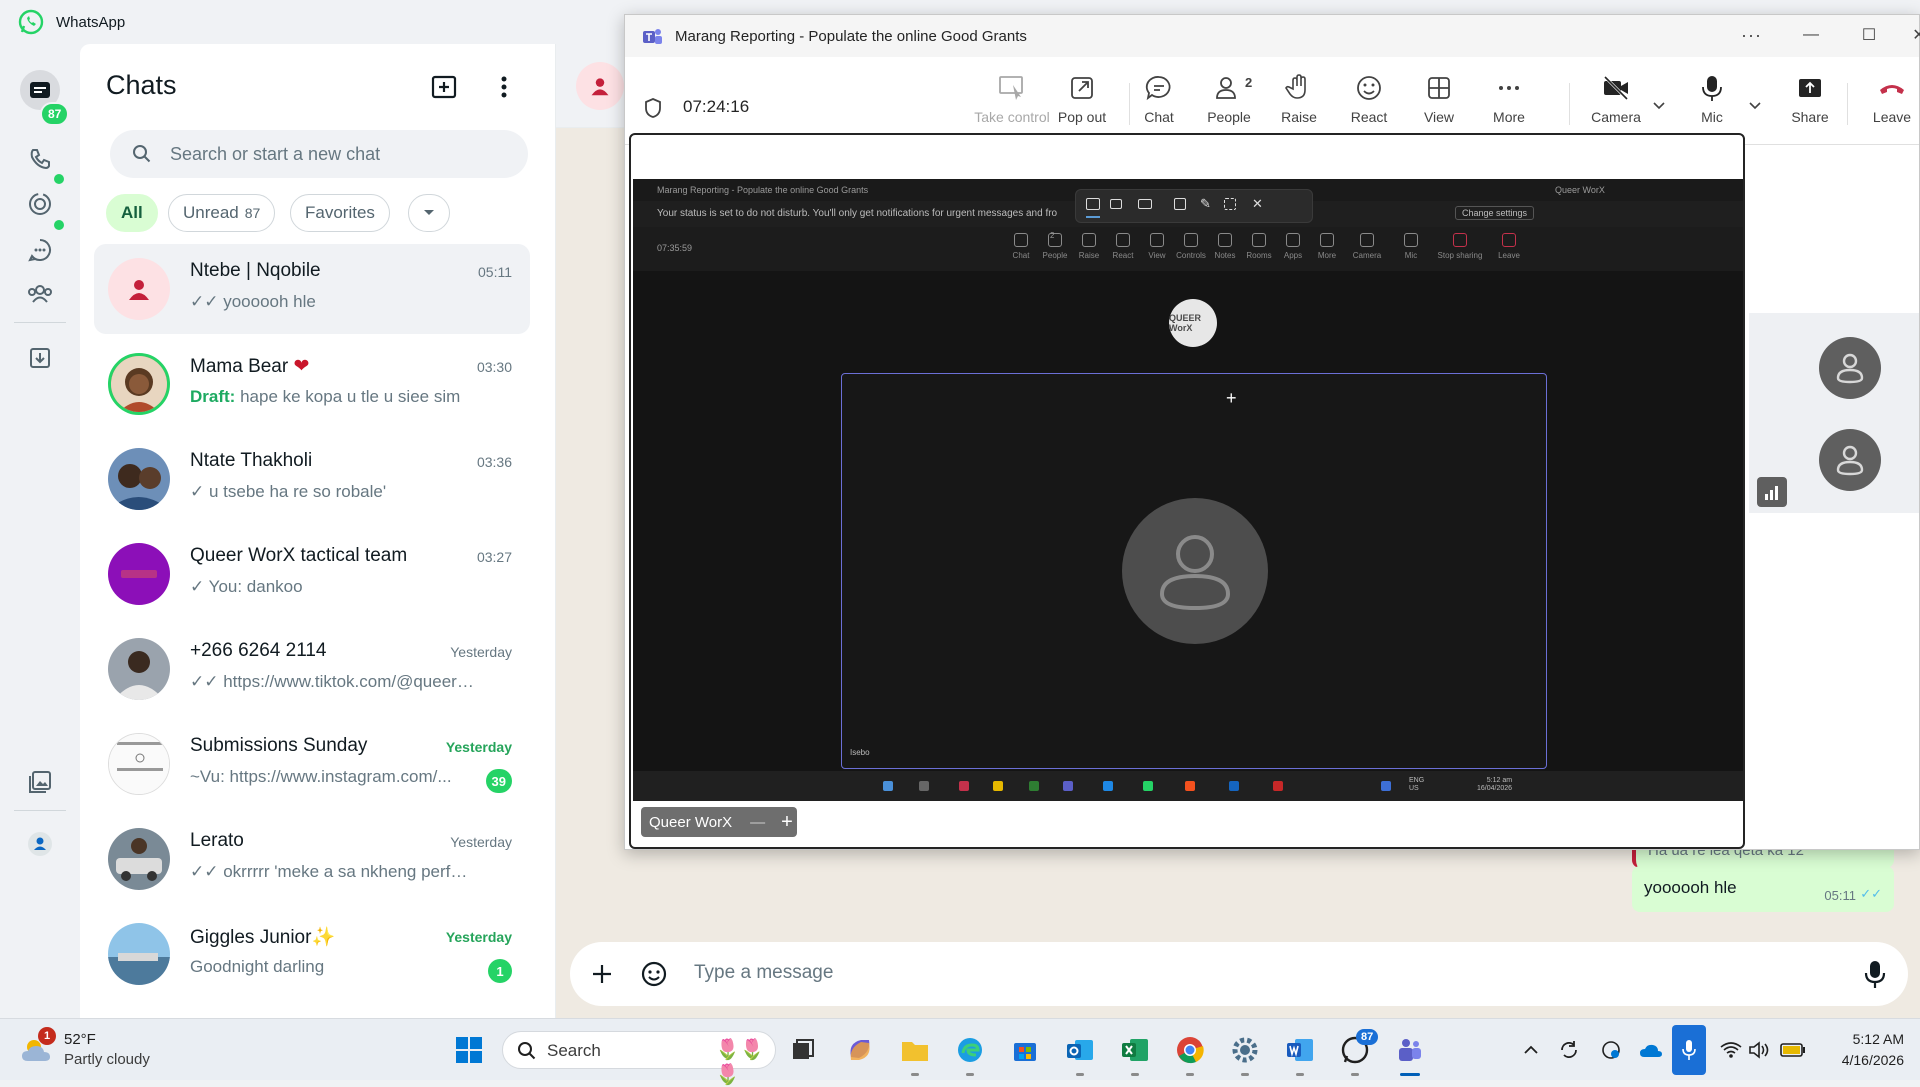  Describe the element at coordinates (639, 1058) in the screenshot. I see `taskbar-search-box: Search 🌷🌷🌷` at that location.